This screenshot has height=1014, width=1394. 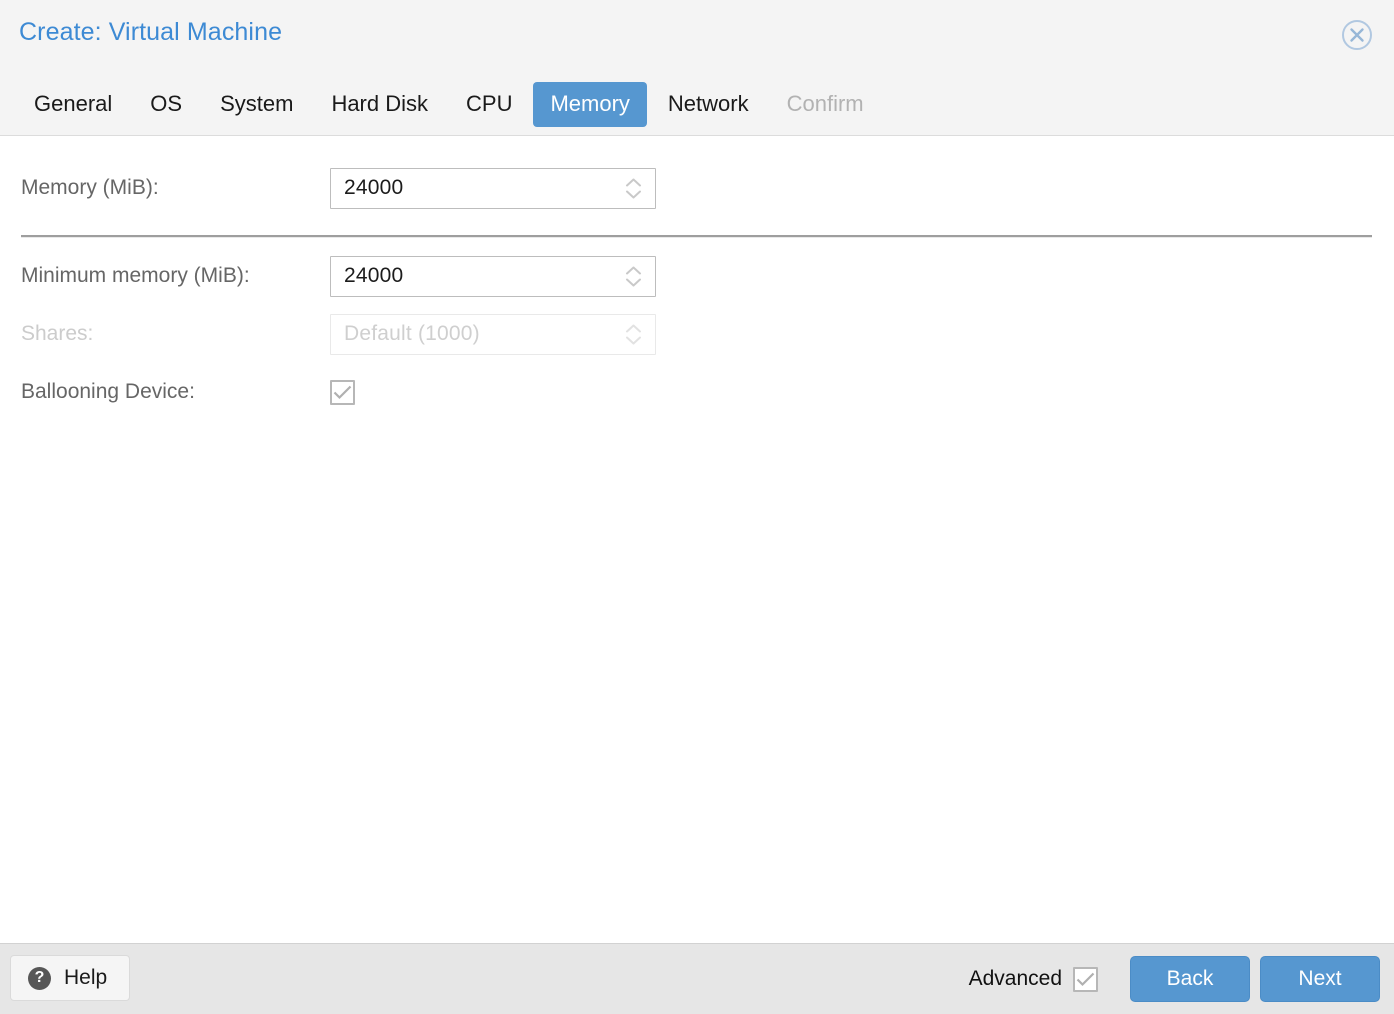 I want to click on footer-actions: Advanced Back Next, so click(x=1174, y=979).